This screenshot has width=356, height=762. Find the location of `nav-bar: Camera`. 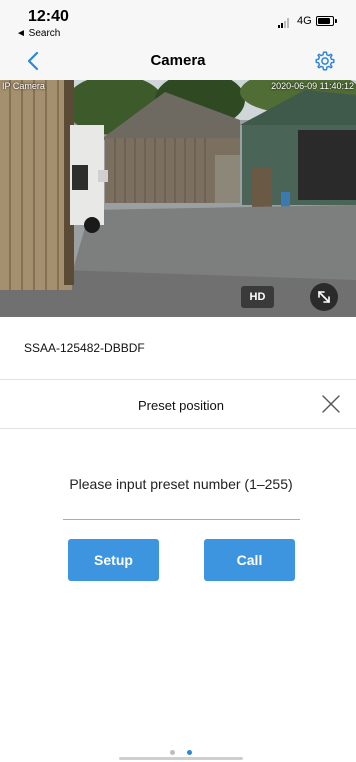

nav-bar: Camera is located at coordinates (178, 61).